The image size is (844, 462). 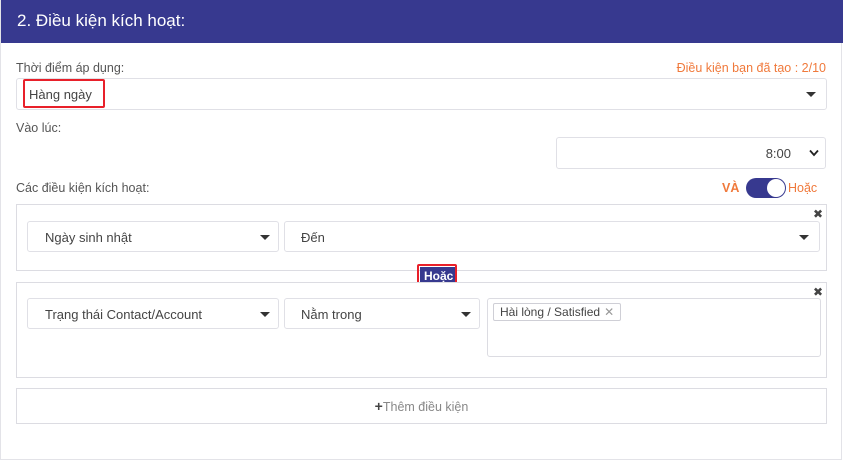 I want to click on field-select: Trạng thái Contact/Account, so click(x=153, y=313).